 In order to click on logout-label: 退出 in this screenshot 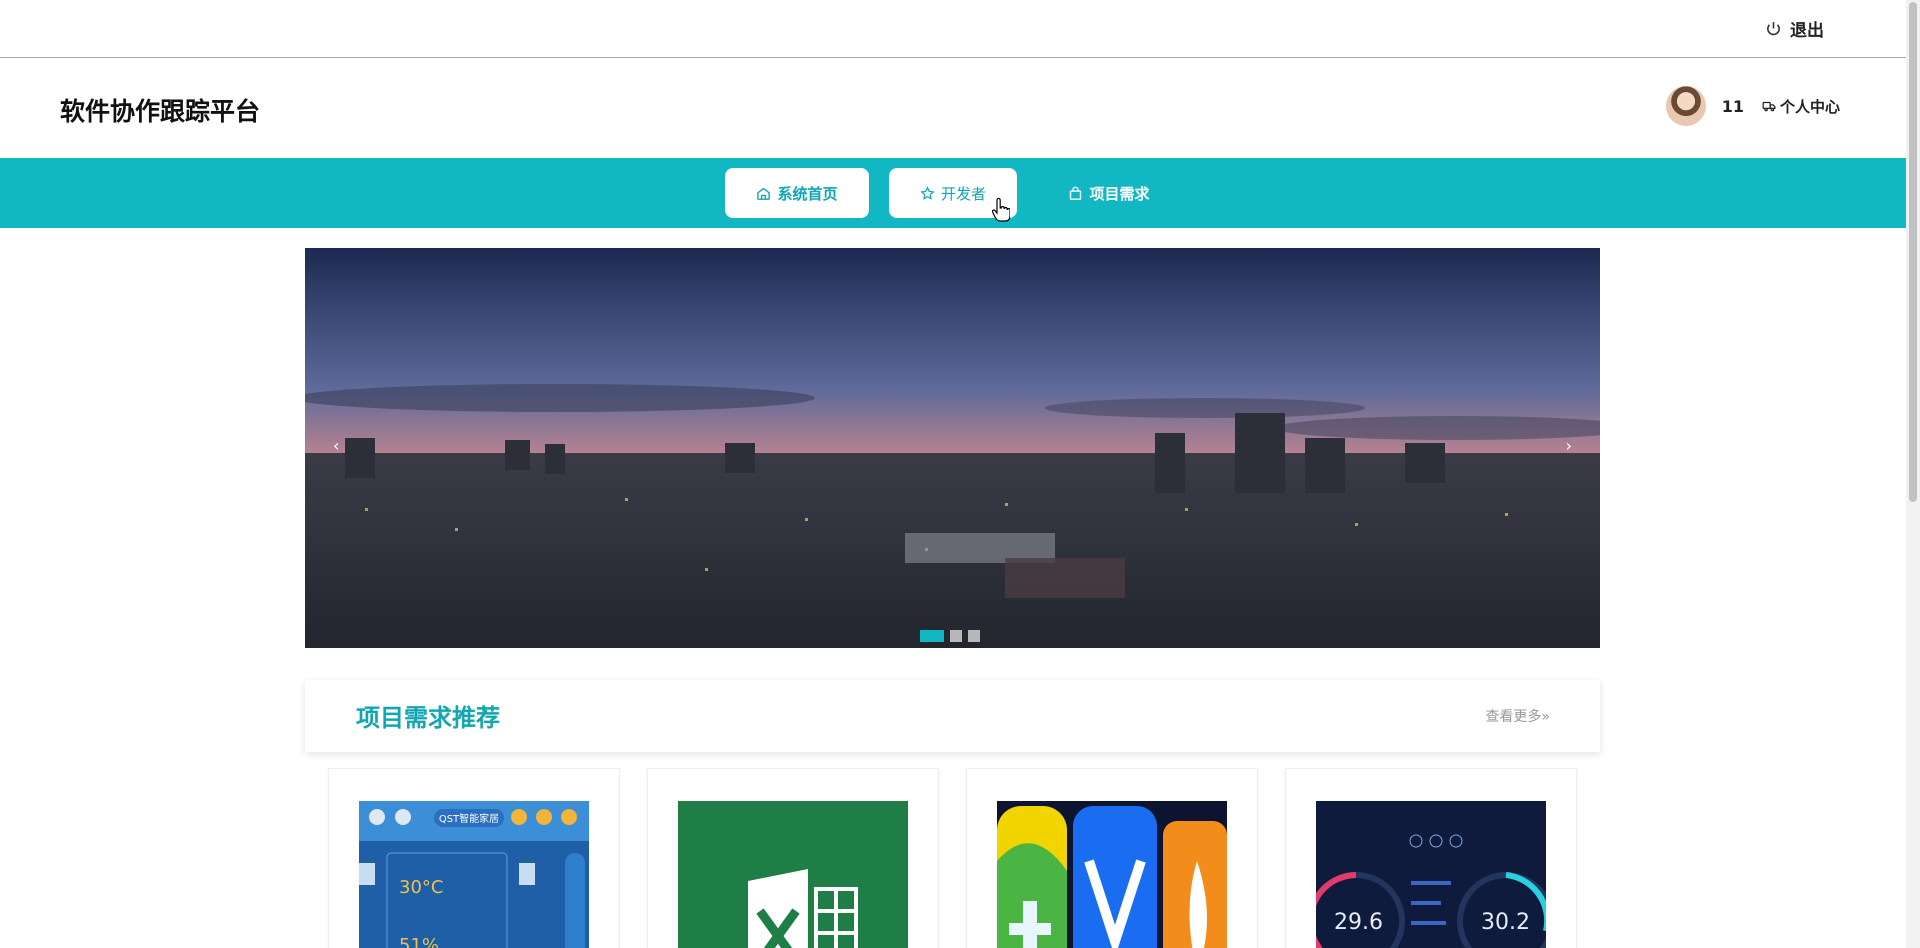, I will do `click(1807, 31)`.